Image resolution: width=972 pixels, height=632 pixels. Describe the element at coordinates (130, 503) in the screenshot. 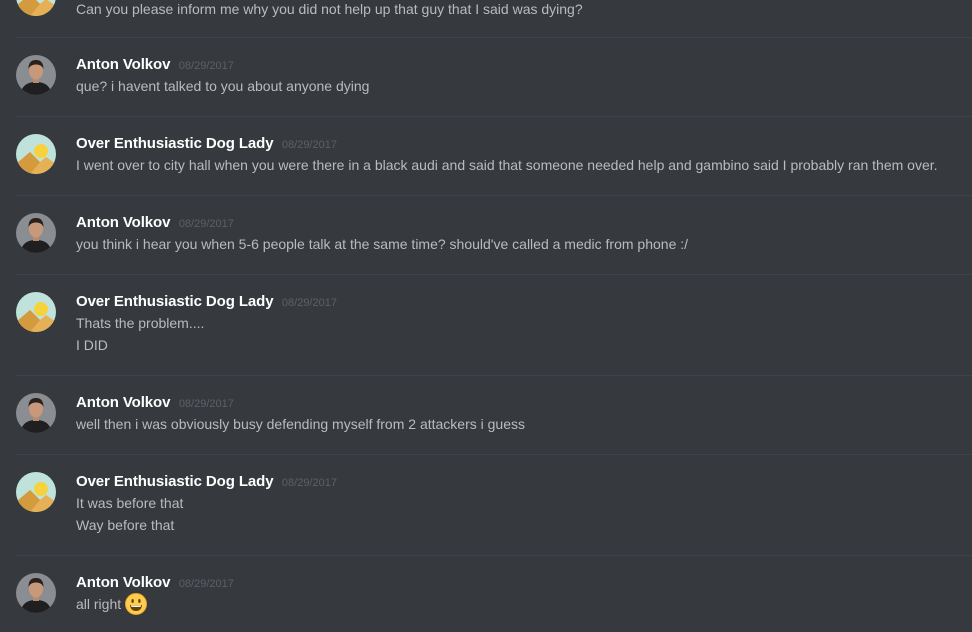

I see `message-text: It was before that` at that location.